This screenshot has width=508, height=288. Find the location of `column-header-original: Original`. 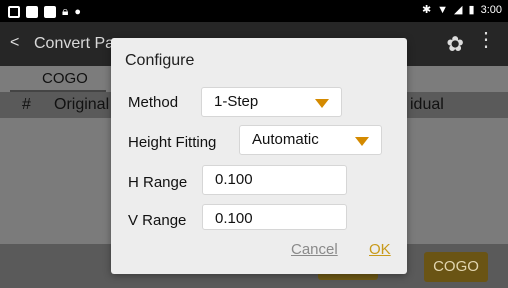

column-header-original: Original is located at coordinates (82, 104).